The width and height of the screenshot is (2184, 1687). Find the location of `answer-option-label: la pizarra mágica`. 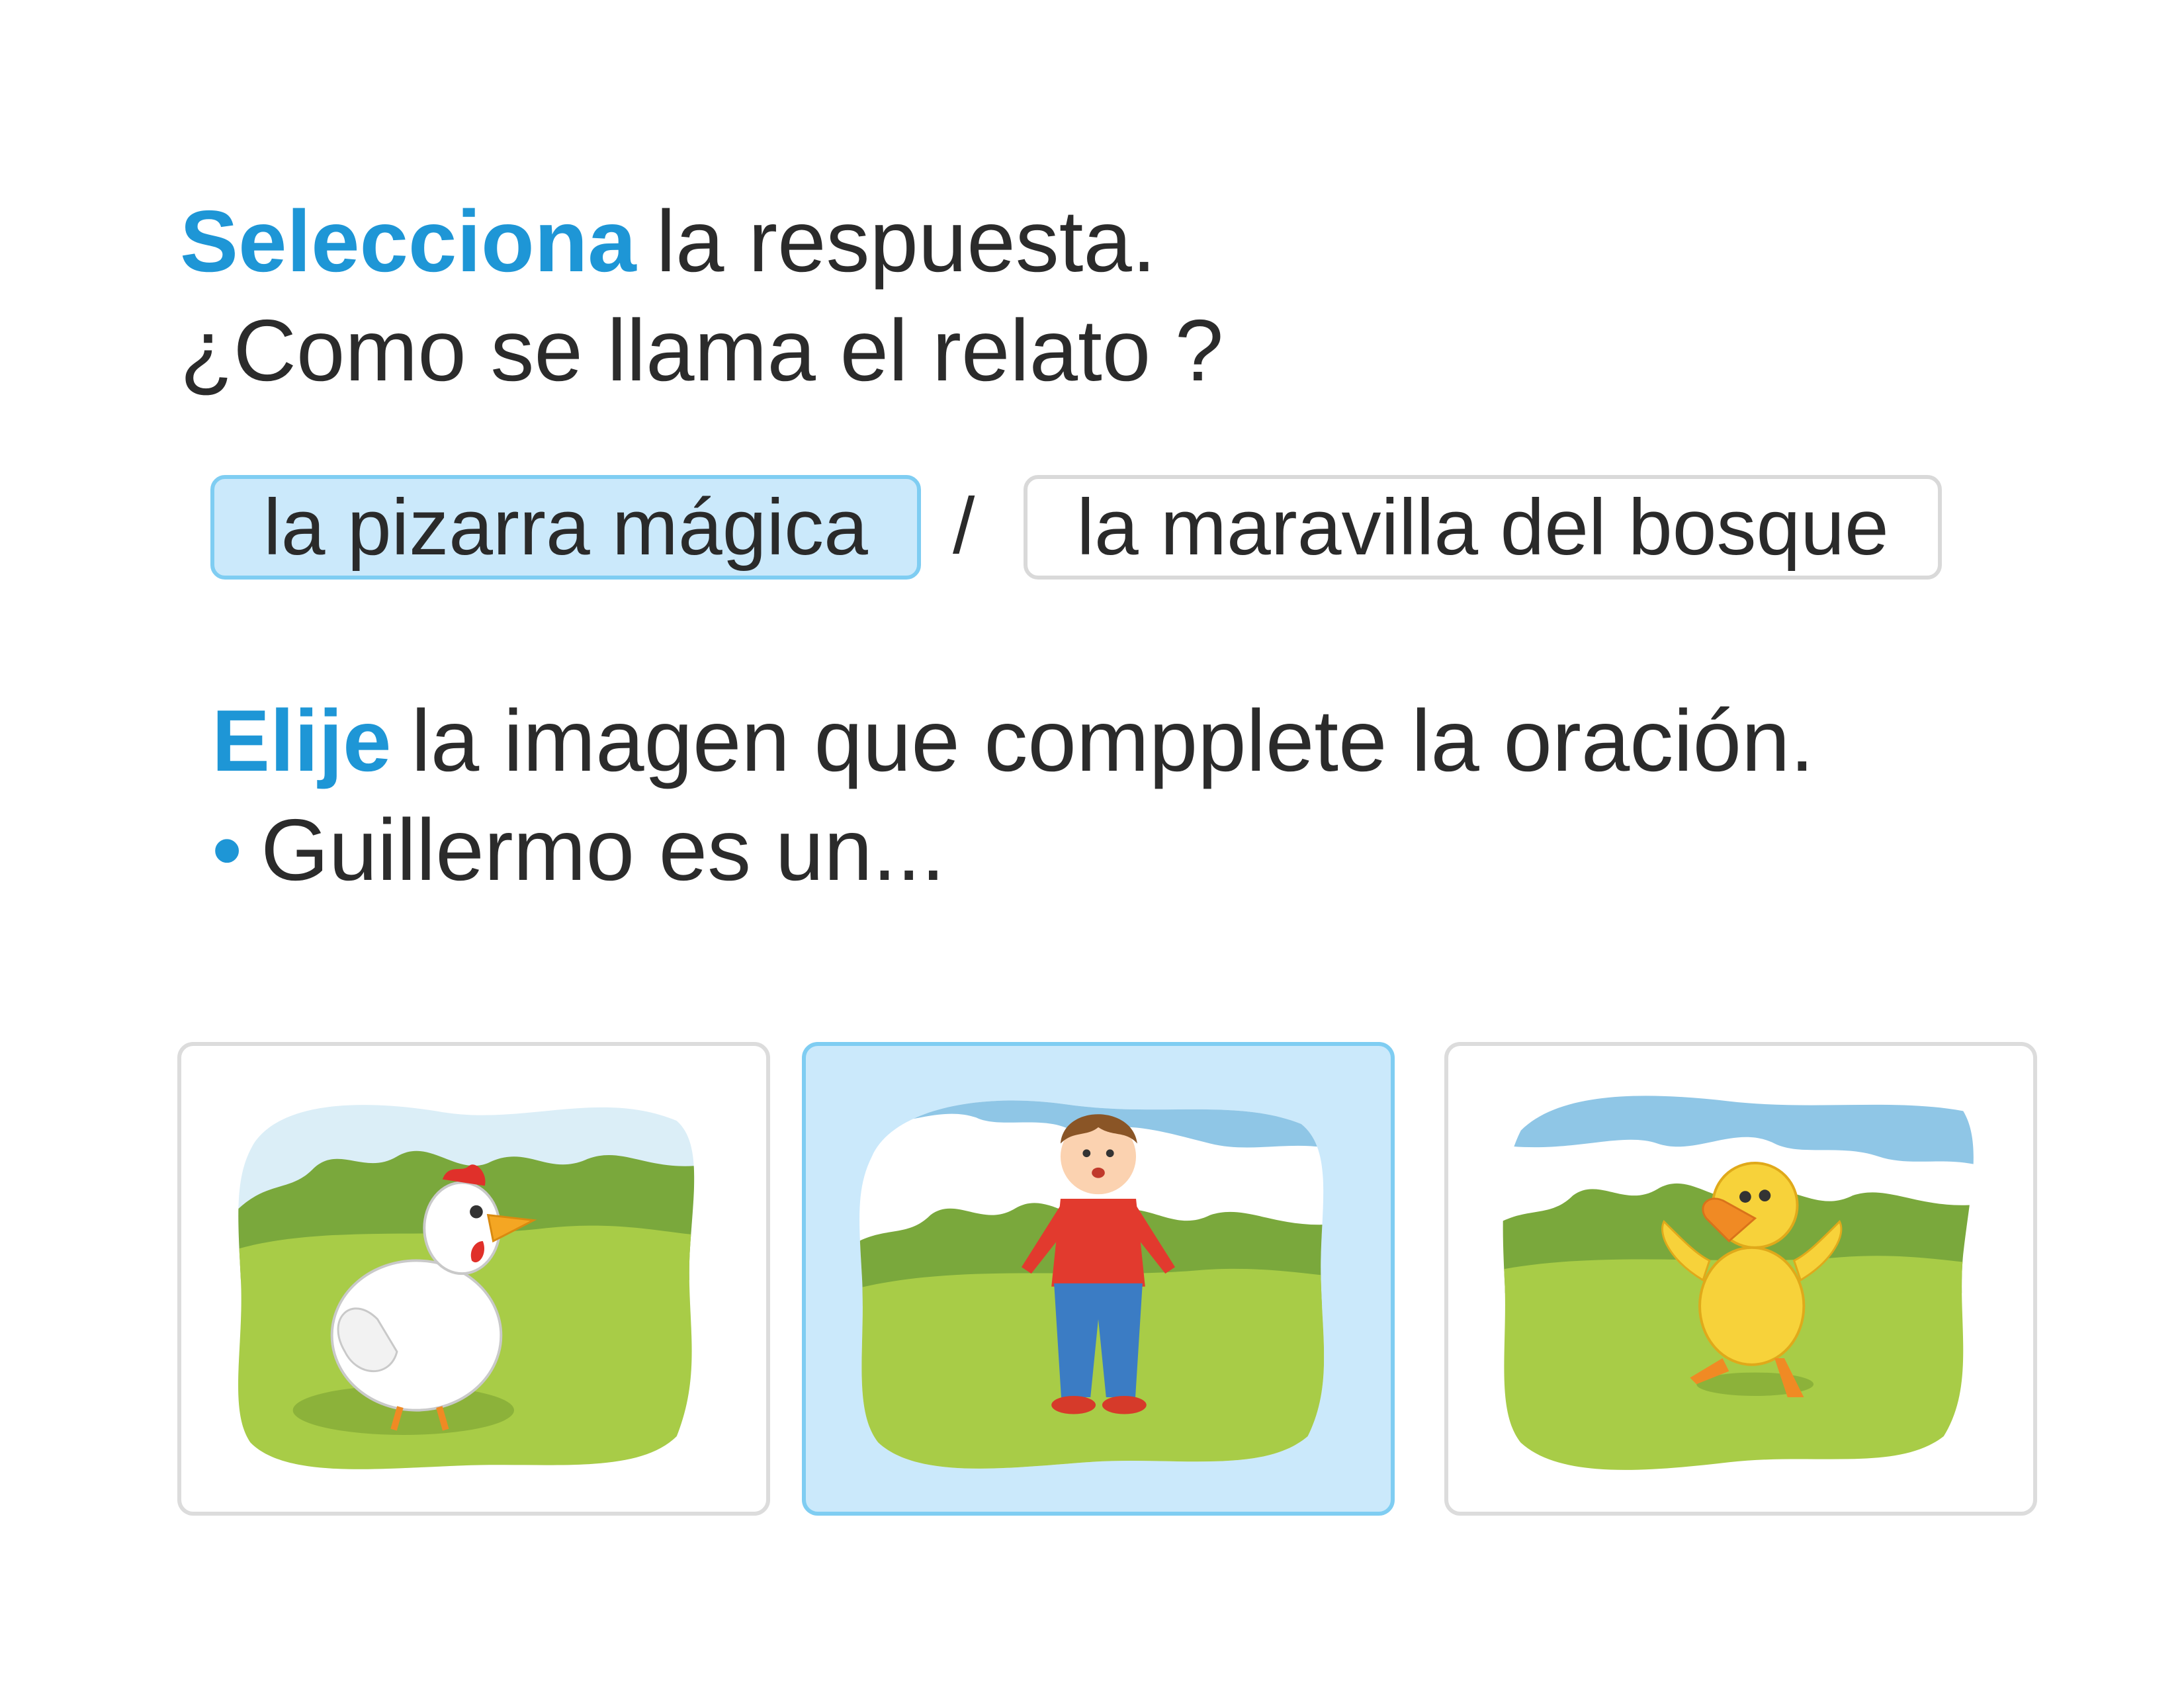

answer-option-label: la pizarra mágica is located at coordinates (565, 527).